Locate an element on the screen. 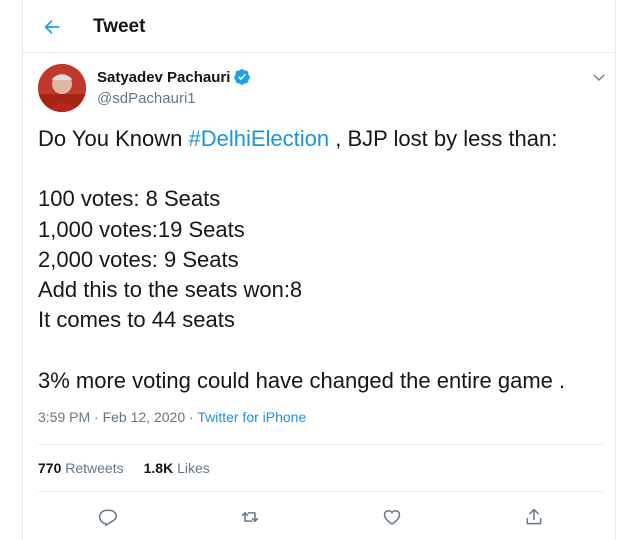 Image resolution: width=618 pixels, height=540 pixels. heart-icon is located at coordinates (392, 517).